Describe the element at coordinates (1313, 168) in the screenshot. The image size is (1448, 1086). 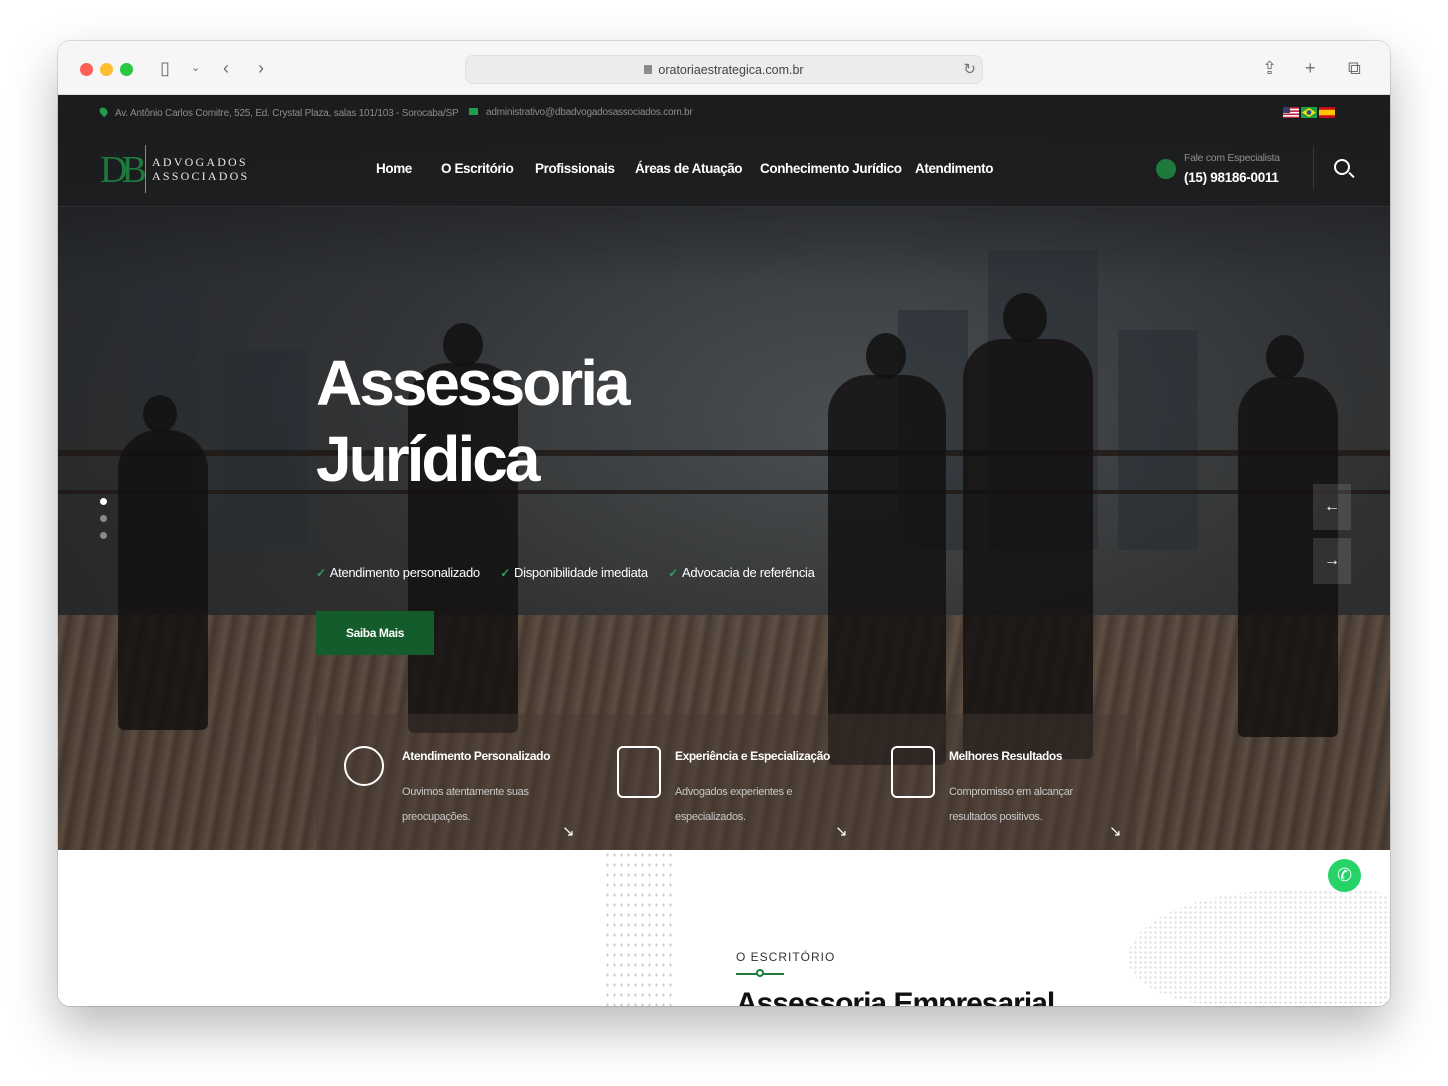
I see `nav-divider` at that location.